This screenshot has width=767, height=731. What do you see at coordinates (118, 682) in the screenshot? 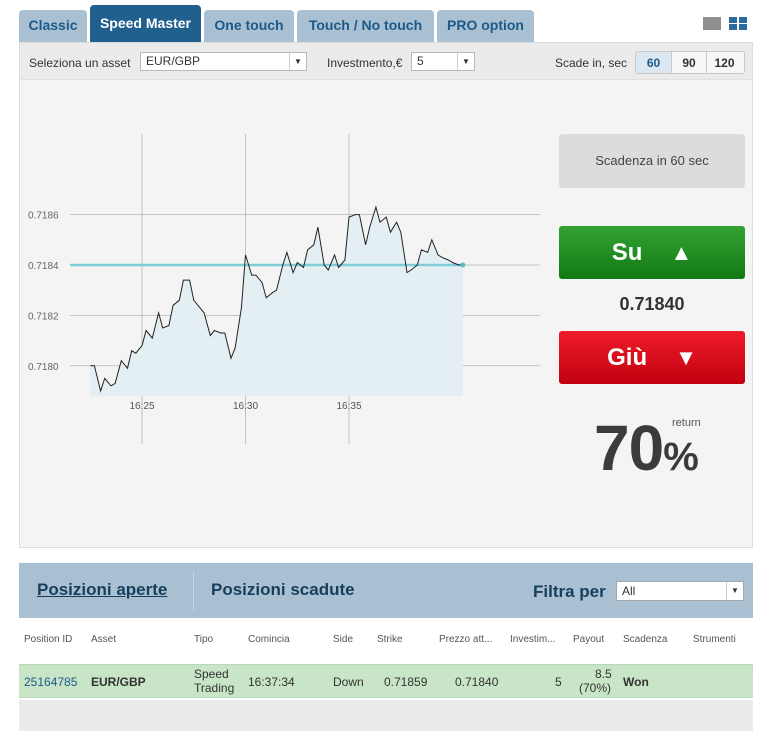
I see `row-asset: EUR/GBP` at bounding box center [118, 682].